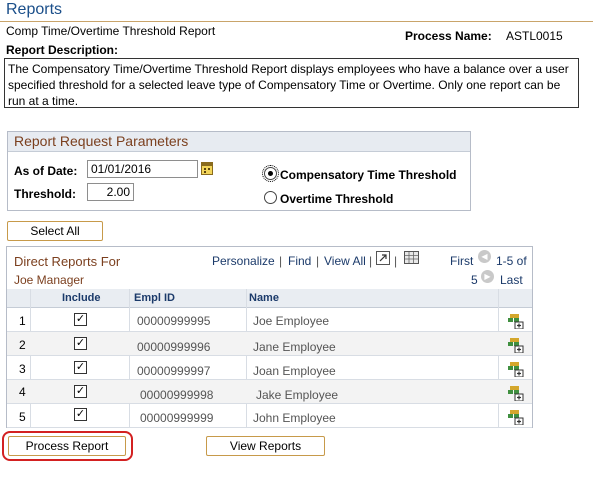  Describe the element at coordinates (22, 392) in the screenshot. I see `row-number: 4` at that location.